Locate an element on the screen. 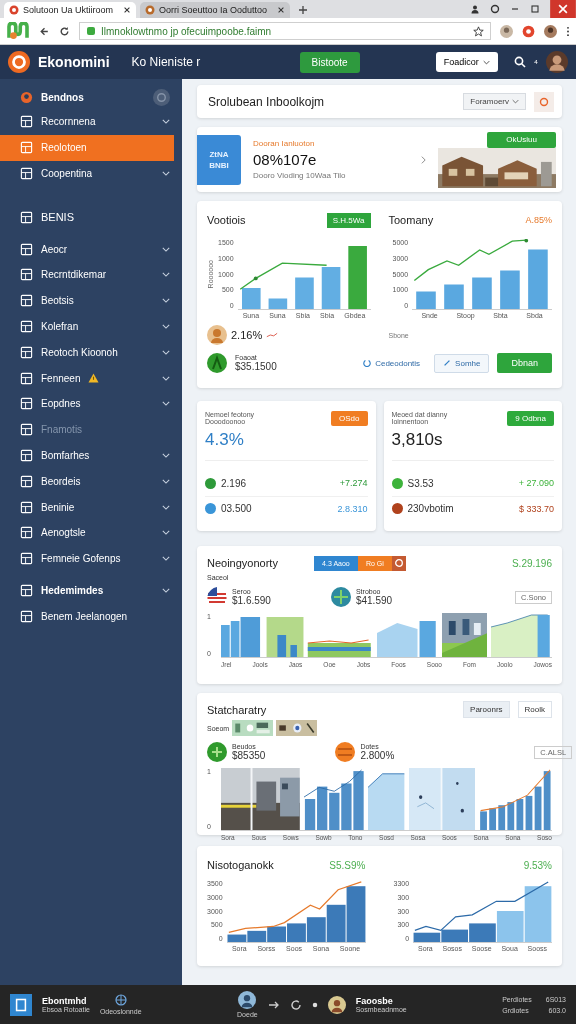  filter-dropdown: Foadicor is located at coordinates (466, 62).